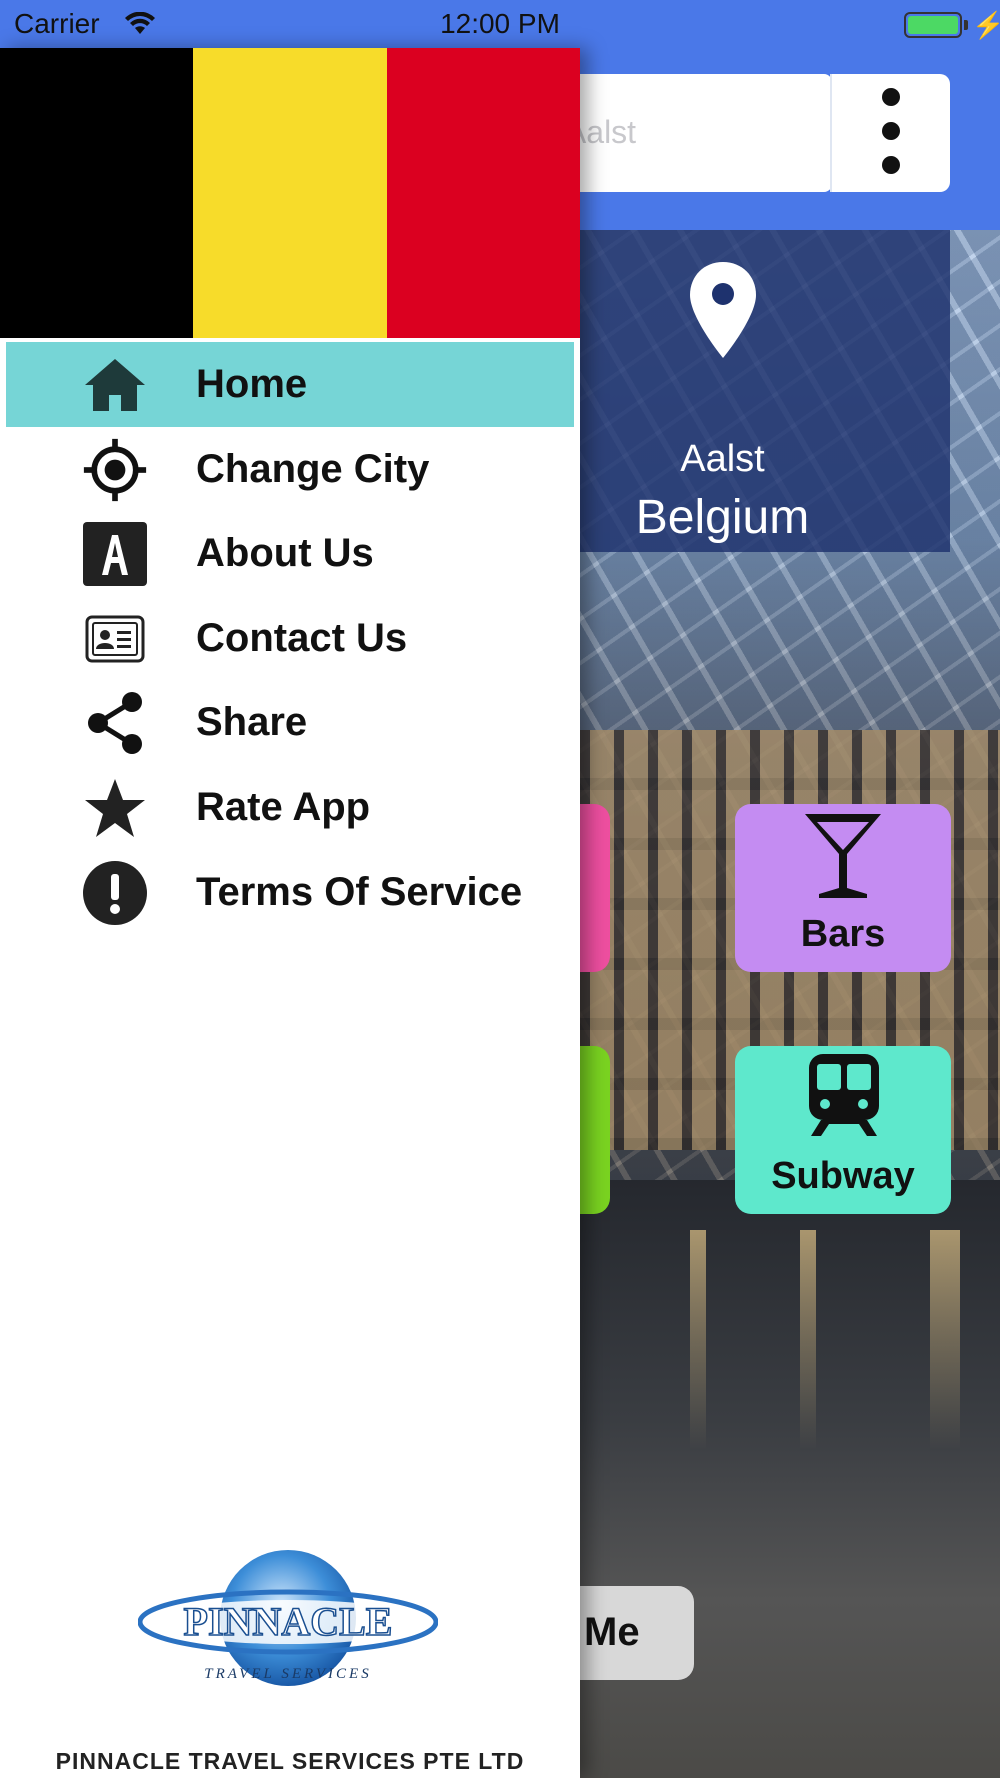  I want to click on menu-item-label: Terms Of Service, so click(359, 891).